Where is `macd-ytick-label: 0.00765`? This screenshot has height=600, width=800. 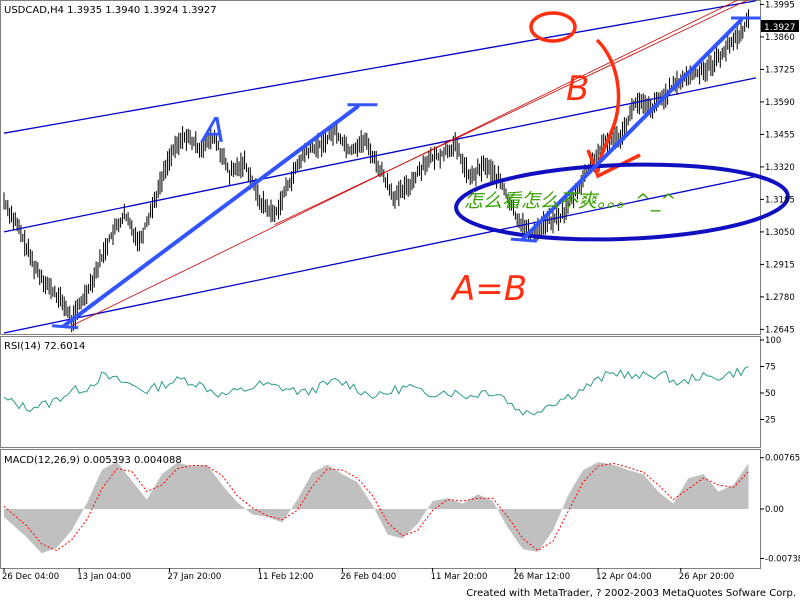
macd-ytick-label: 0.00765 is located at coordinates (782, 459).